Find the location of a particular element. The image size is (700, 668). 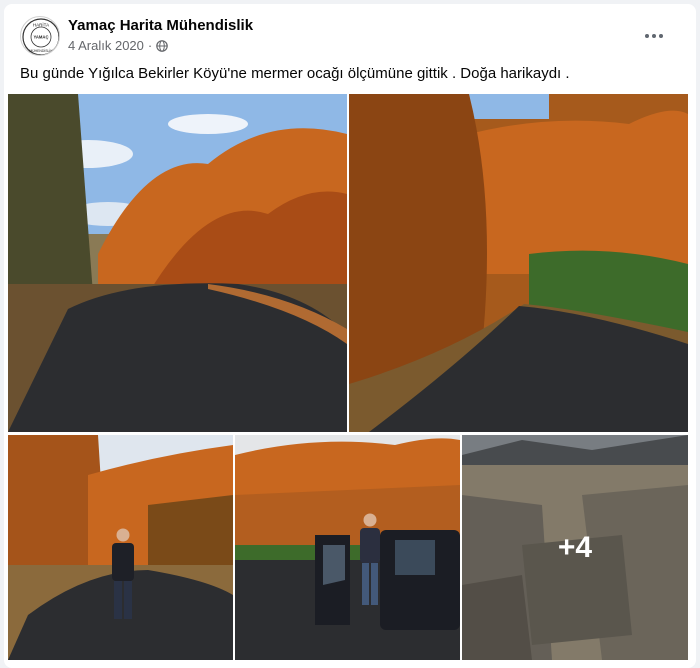

page-avatar: HARİTA YAMAÇ MÜHENDİSLİK is located at coordinates (40, 36).